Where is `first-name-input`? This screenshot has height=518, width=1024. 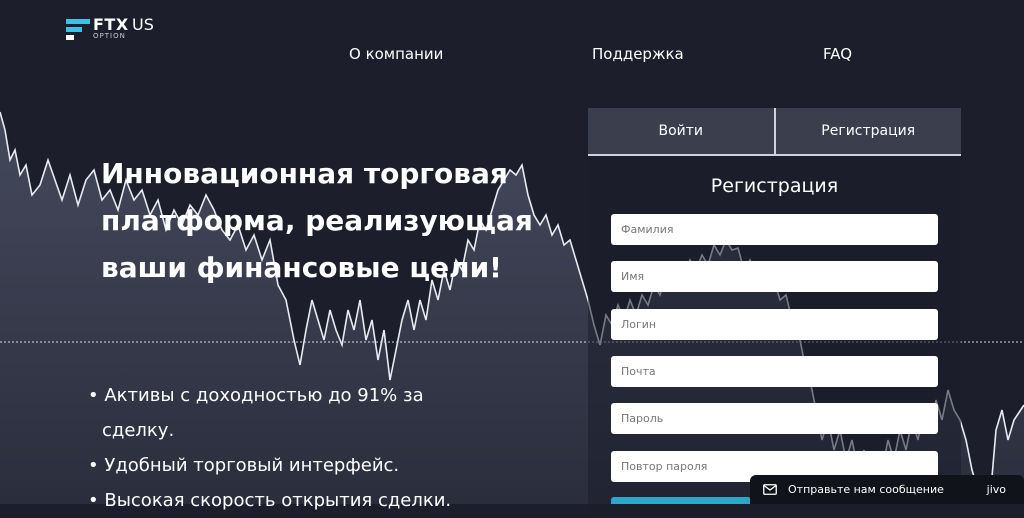
first-name-input is located at coordinates (774, 276).